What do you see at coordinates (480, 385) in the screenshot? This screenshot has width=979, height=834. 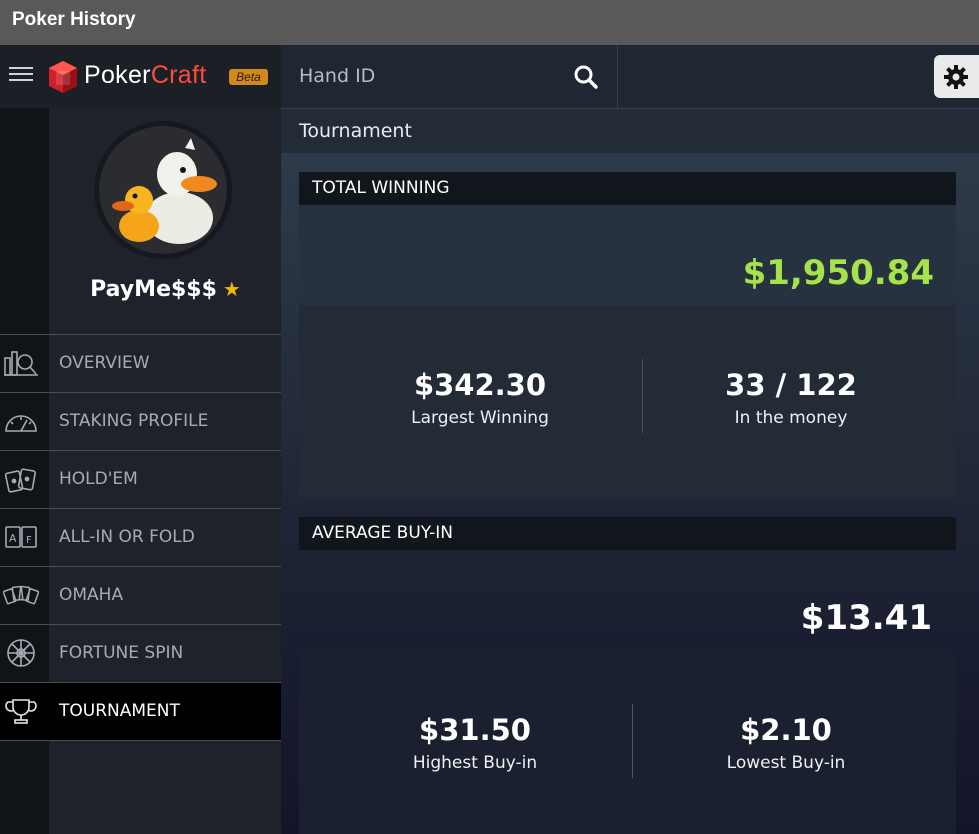 I see `stat-value: $342.30` at bounding box center [480, 385].